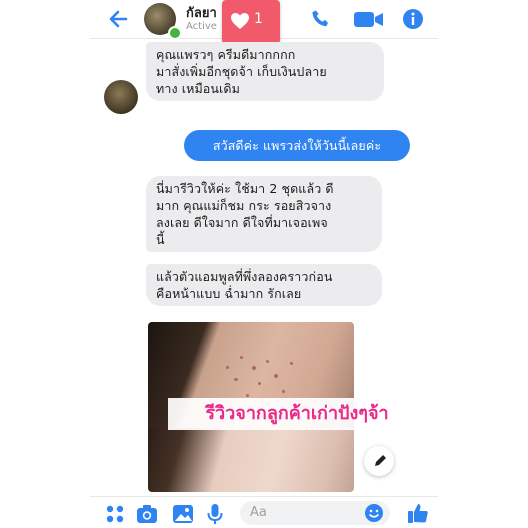  Describe the element at coordinates (183, 514) in the screenshot. I see `gallery-icon` at that location.